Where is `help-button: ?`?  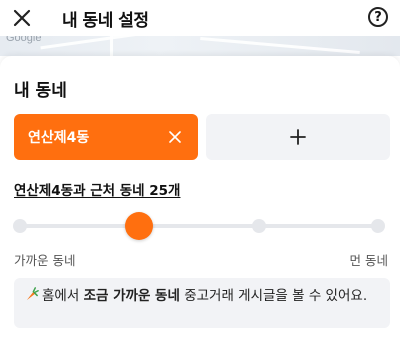 help-button: ? is located at coordinates (378, 17).